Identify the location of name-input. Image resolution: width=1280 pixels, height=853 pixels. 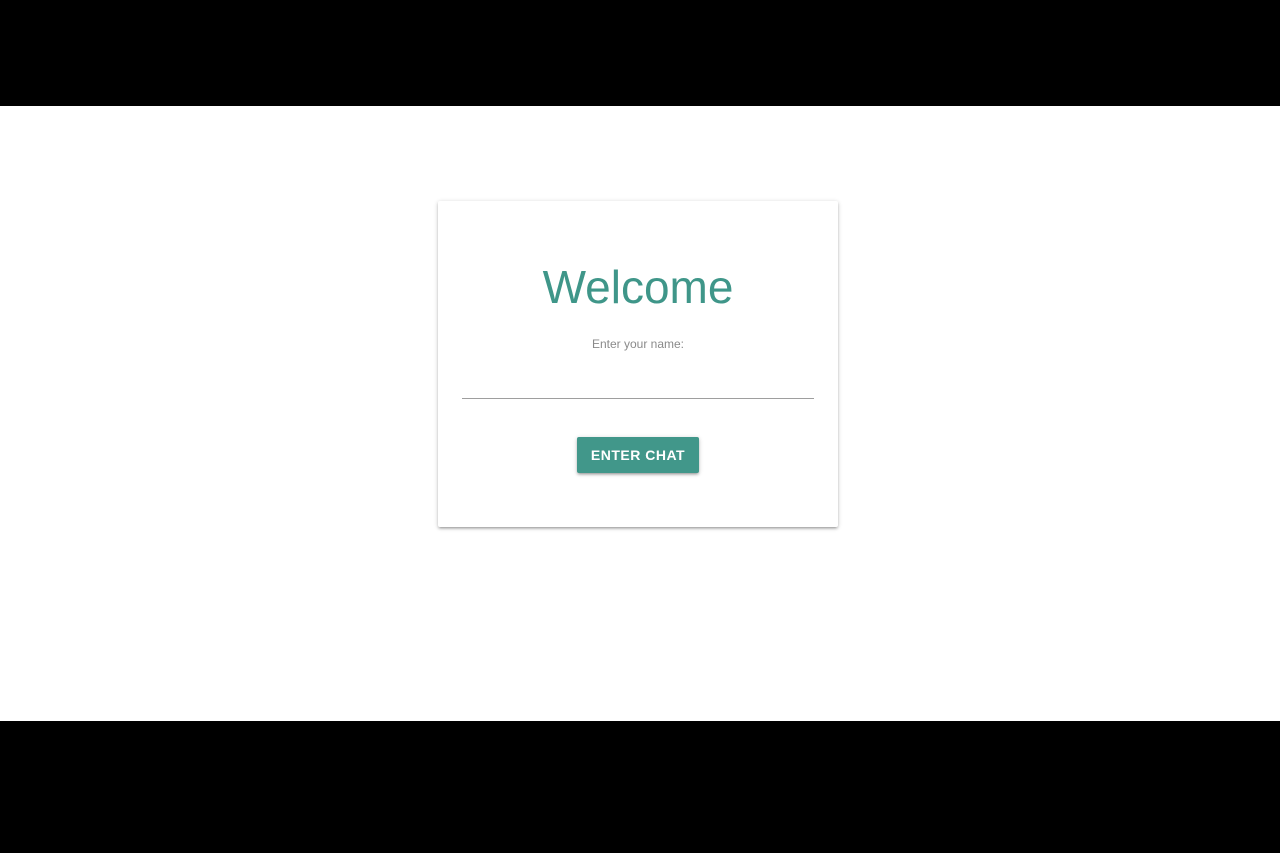
(638, 384).